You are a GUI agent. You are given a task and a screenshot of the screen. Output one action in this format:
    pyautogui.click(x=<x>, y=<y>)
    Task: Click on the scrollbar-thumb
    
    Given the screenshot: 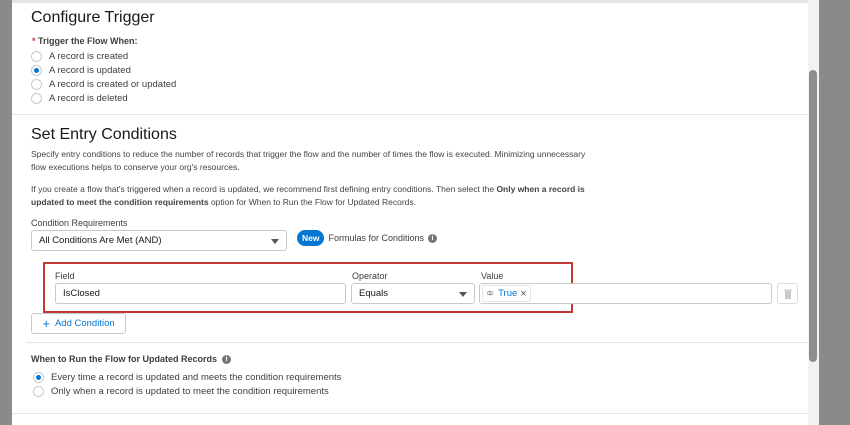 What is the action you would take?
    pyautogui.click(x=813, y=216)
    